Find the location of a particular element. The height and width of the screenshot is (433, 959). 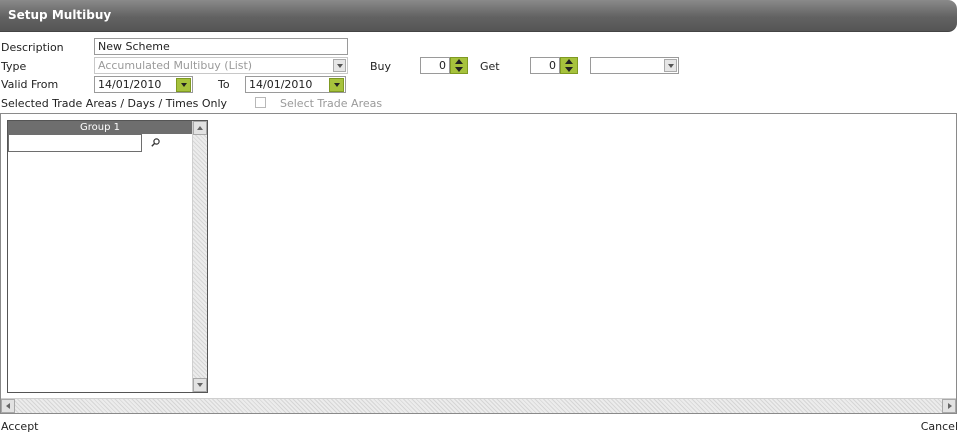

group-panel: Group 1 is located at coordinates (107, 256).